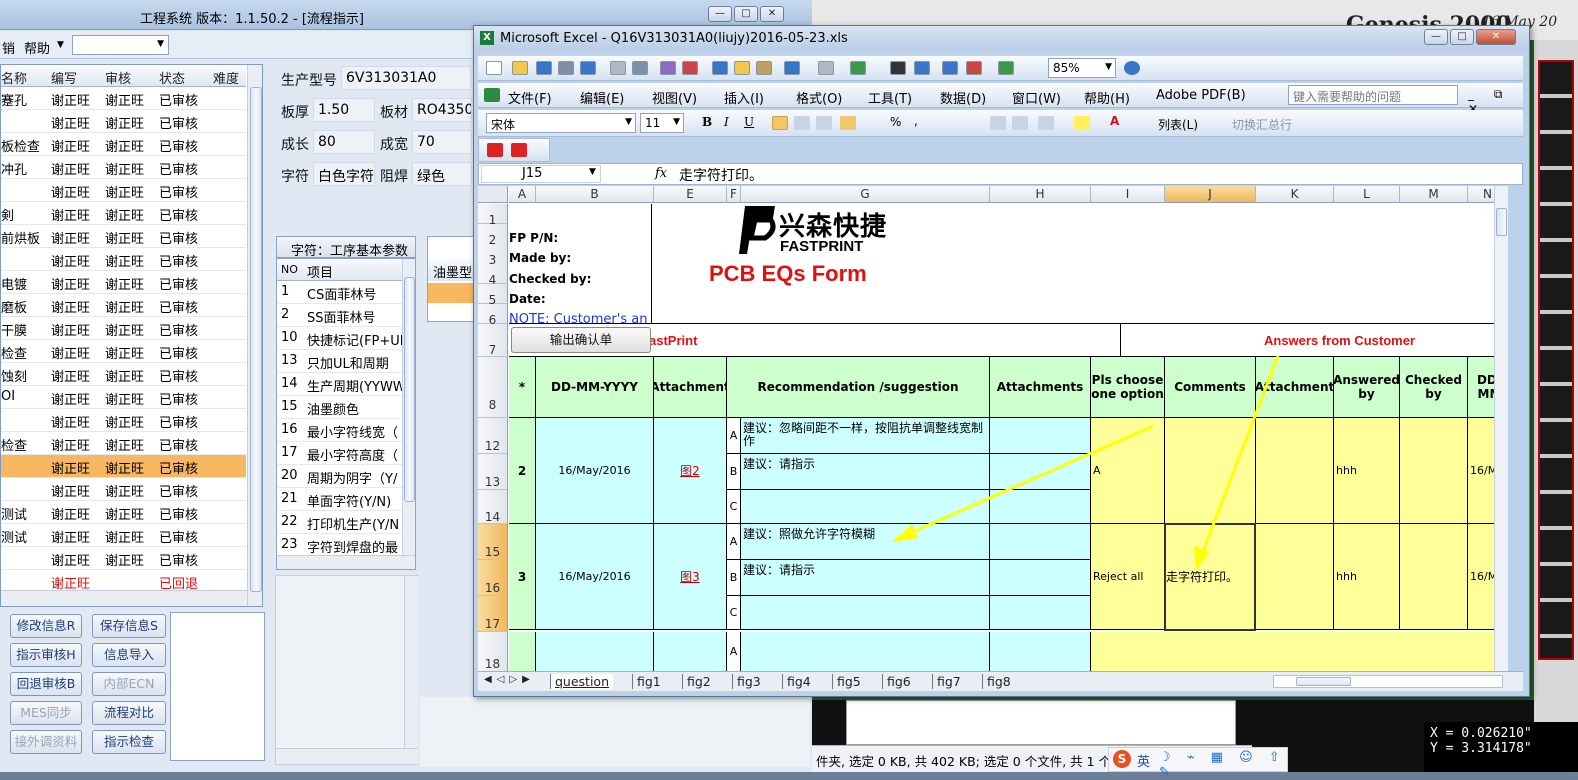 Image resolution: width=1578 pixels, height=780 pixels. Describe the element at coordinates (123, 236) in the screenshot. I see `grid-row: 前烘板 谢正旺 谢正旺 已审核` at that location.